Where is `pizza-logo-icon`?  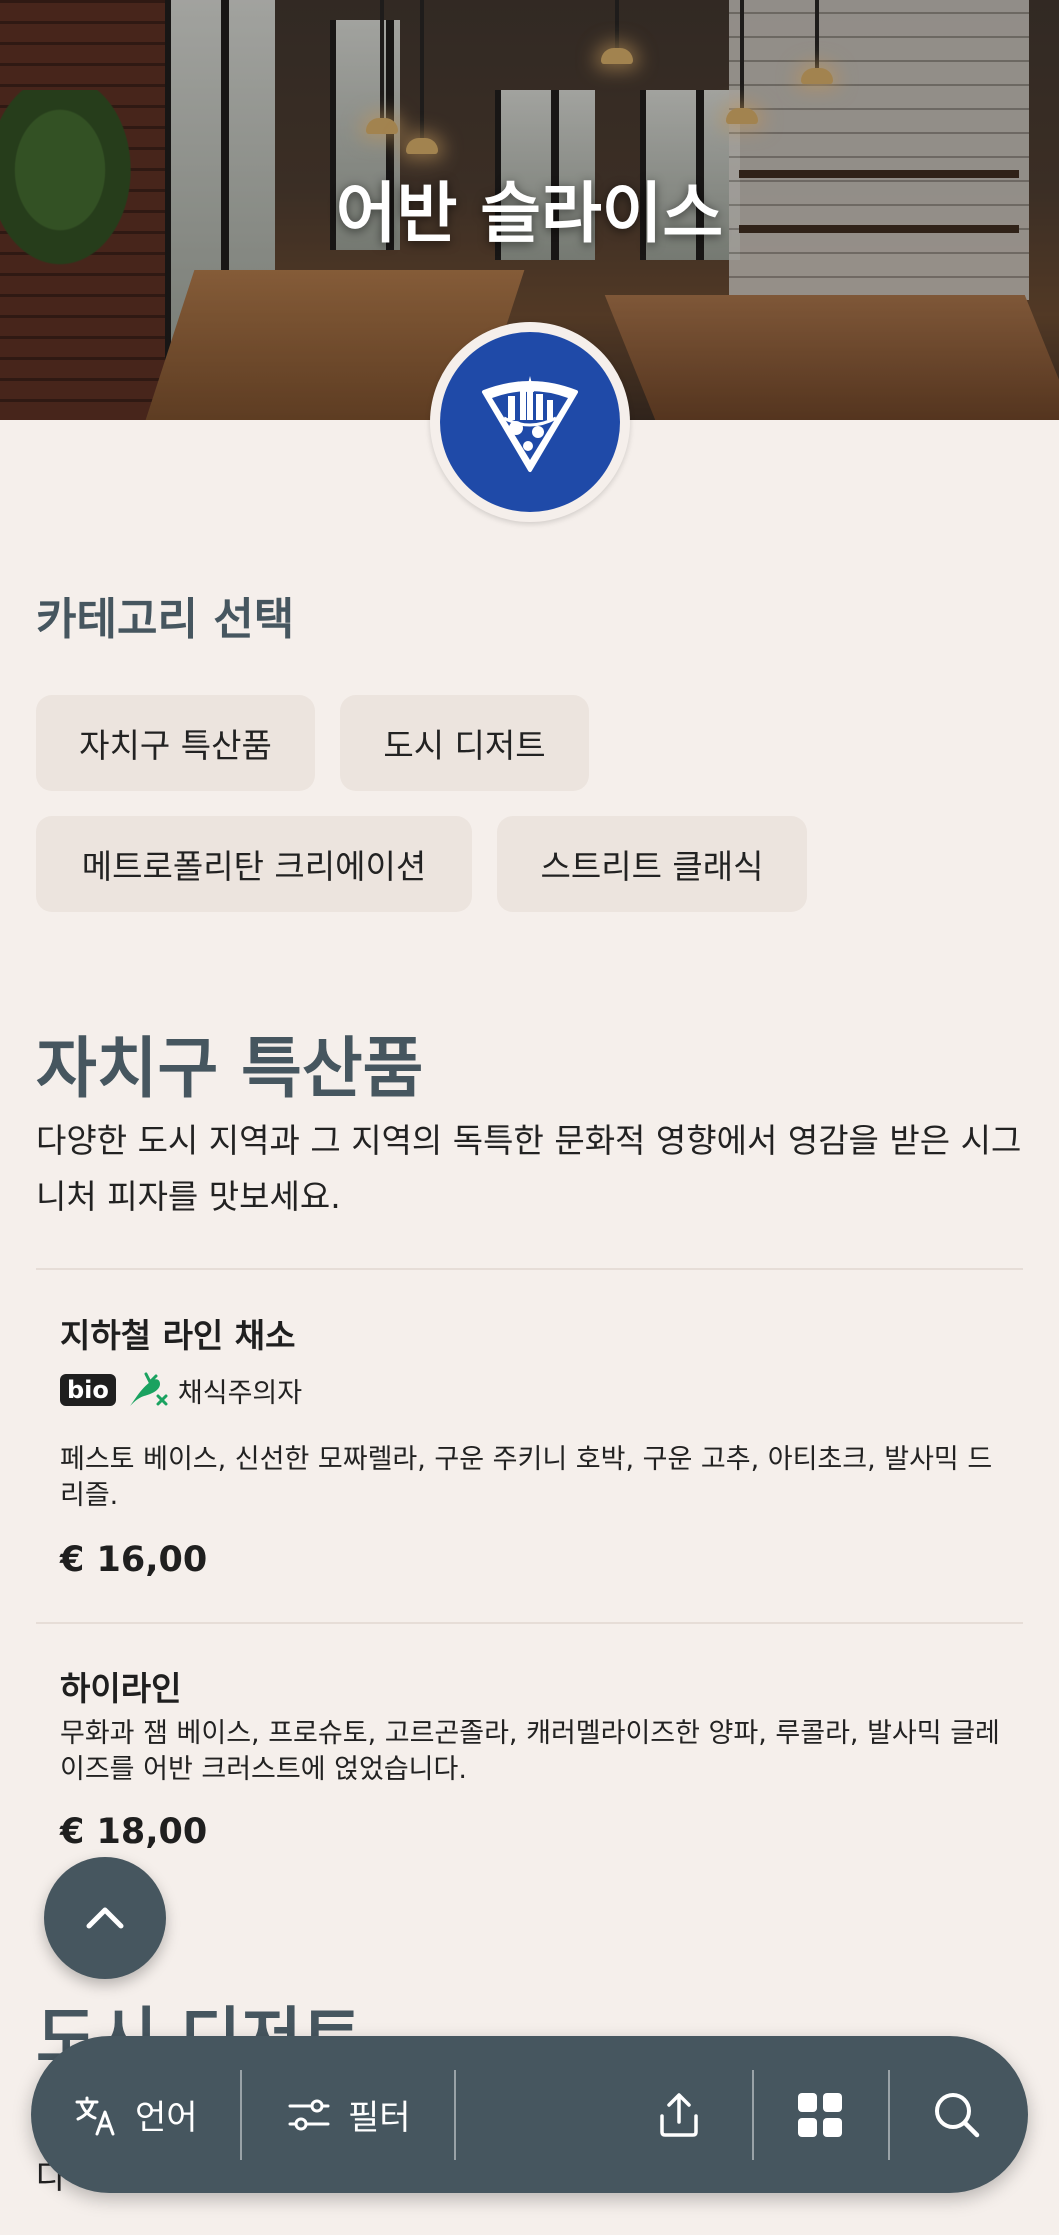 pizza-logo-icon is located at coordinates (530, 422).